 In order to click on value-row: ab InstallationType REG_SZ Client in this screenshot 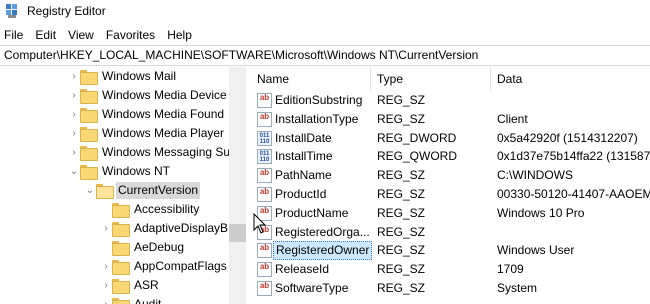, I will do `click(450, 119)`.